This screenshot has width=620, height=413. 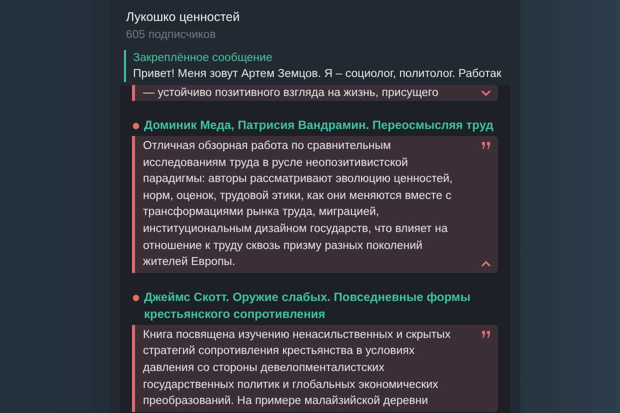 I want to click on book-title: Джеймс Скотт. Оружие слабых. Повседневные формы крестьянского сопротивления, so click(x=307, y=305).